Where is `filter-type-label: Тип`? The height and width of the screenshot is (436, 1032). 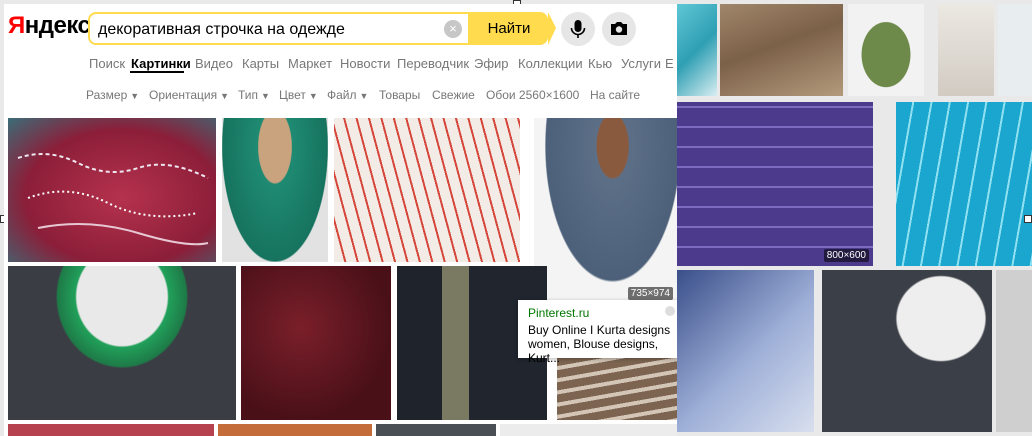 filter-type-label: Тип is located at coordinates (248, 95).